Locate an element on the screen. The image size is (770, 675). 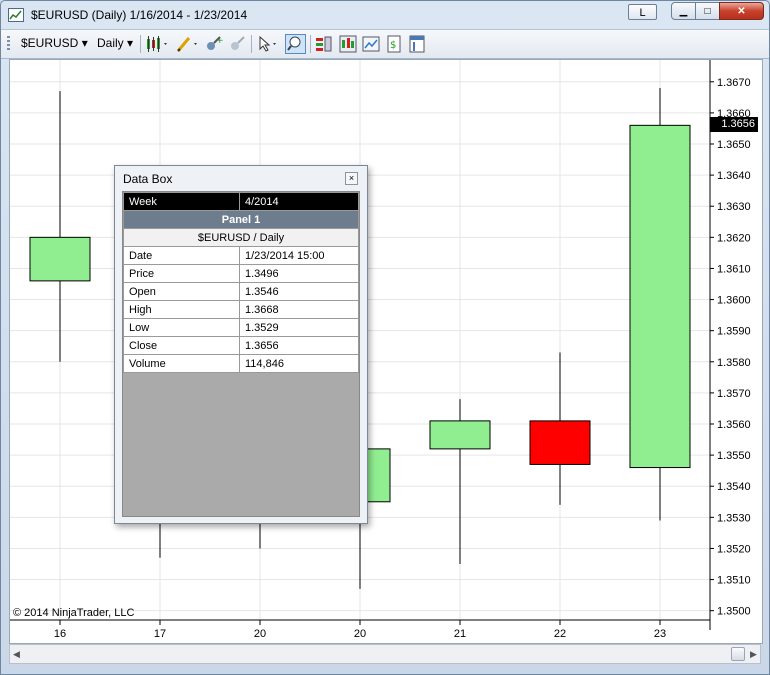
row-value: 1.3546 is located at coordinates (299, 291).